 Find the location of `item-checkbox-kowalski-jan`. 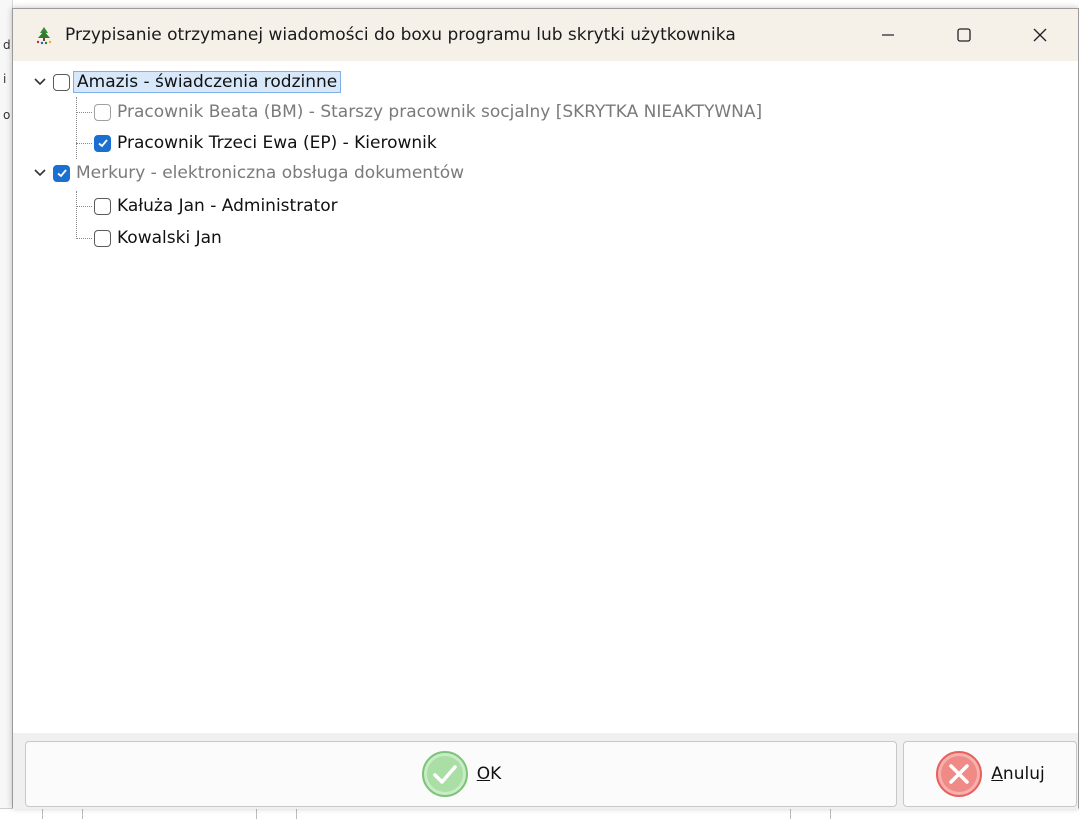

item-checkbox-kowalski-jan is located at coordinates (102, 238).